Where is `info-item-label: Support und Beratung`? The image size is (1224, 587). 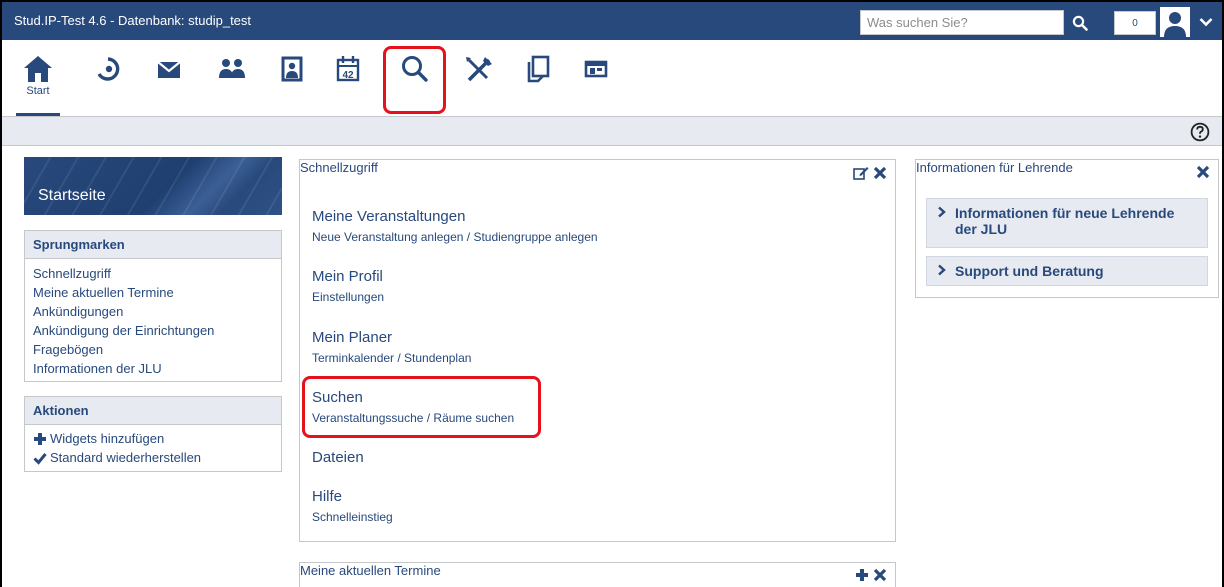
info-item-label: Support und Beratung is located at coordinates (1029, 271).